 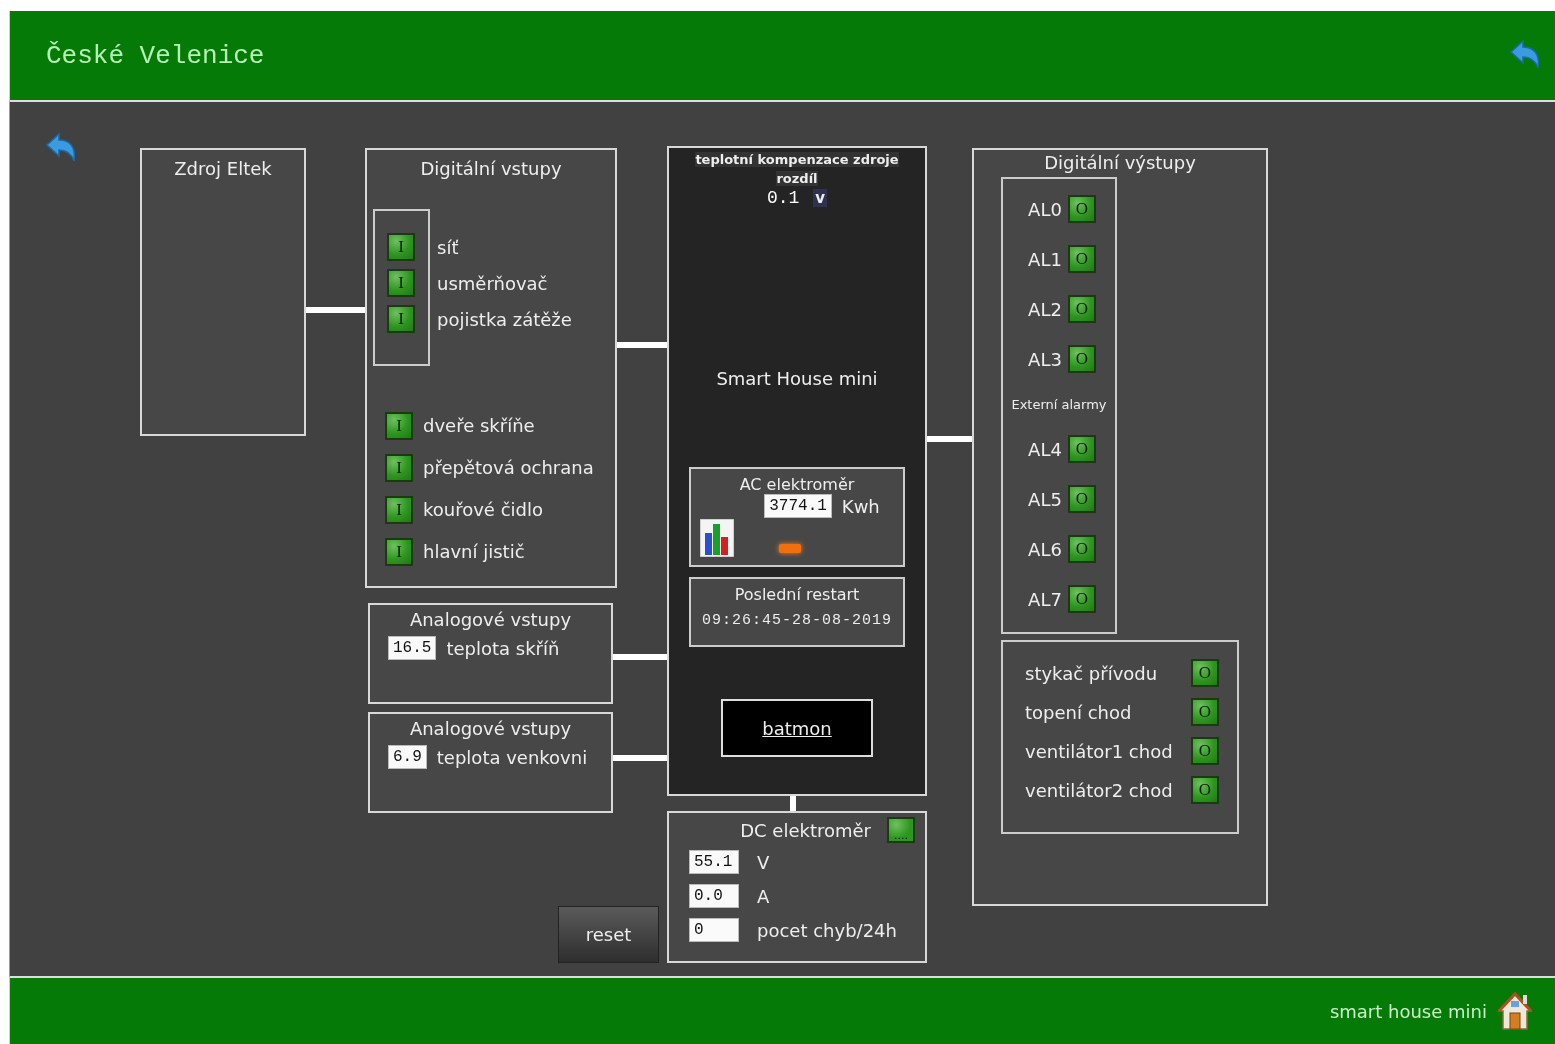 I want to click on panel-title: AC elektroměr, so click(x=797, y=484).